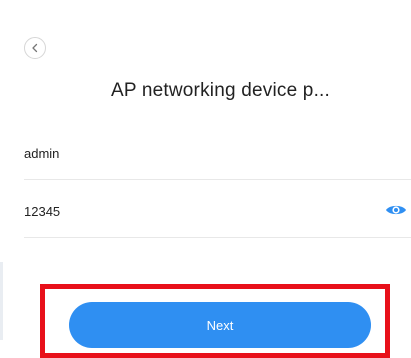 This screenshot has height=358, width=411. What do you see at coordinates (217, 153) in the screenshot?
I see `username-field: admin` at bounding box center [217, 153].